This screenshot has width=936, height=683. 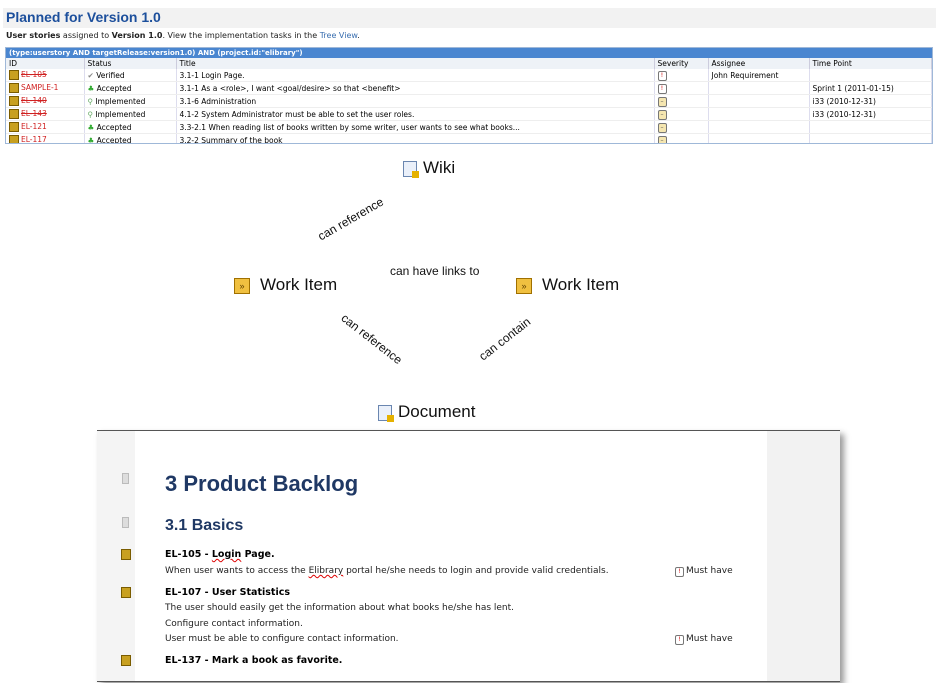 I want to click on priority-icon: !, so click(x=679, y=572).